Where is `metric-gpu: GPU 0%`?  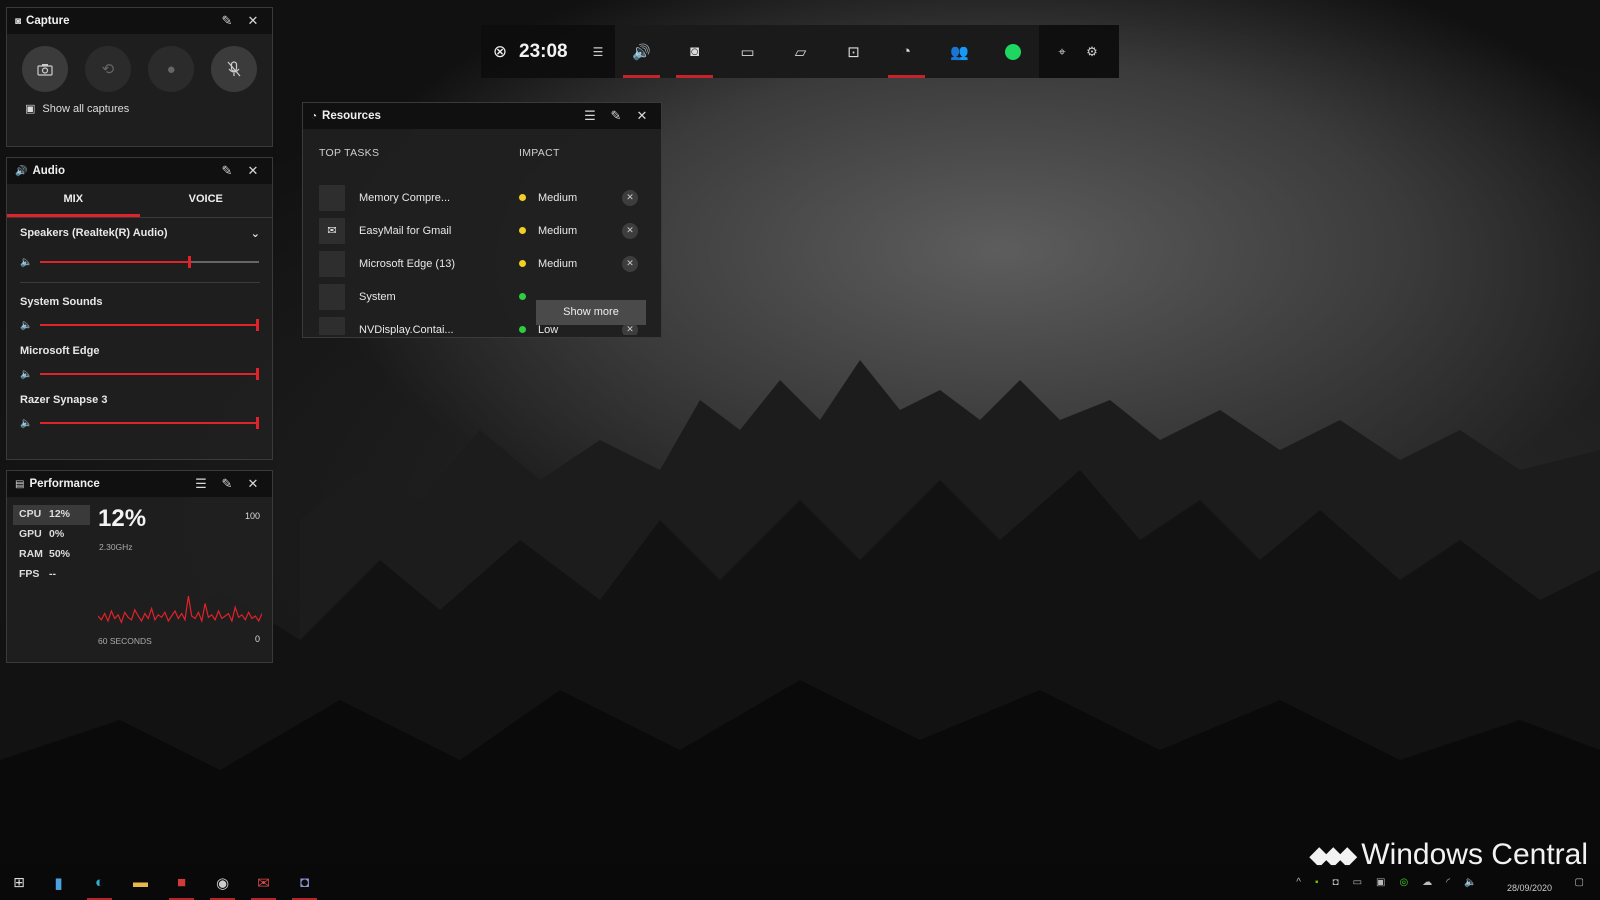
metric-gpu: GPU 0% is located at coordinates (51, 535).